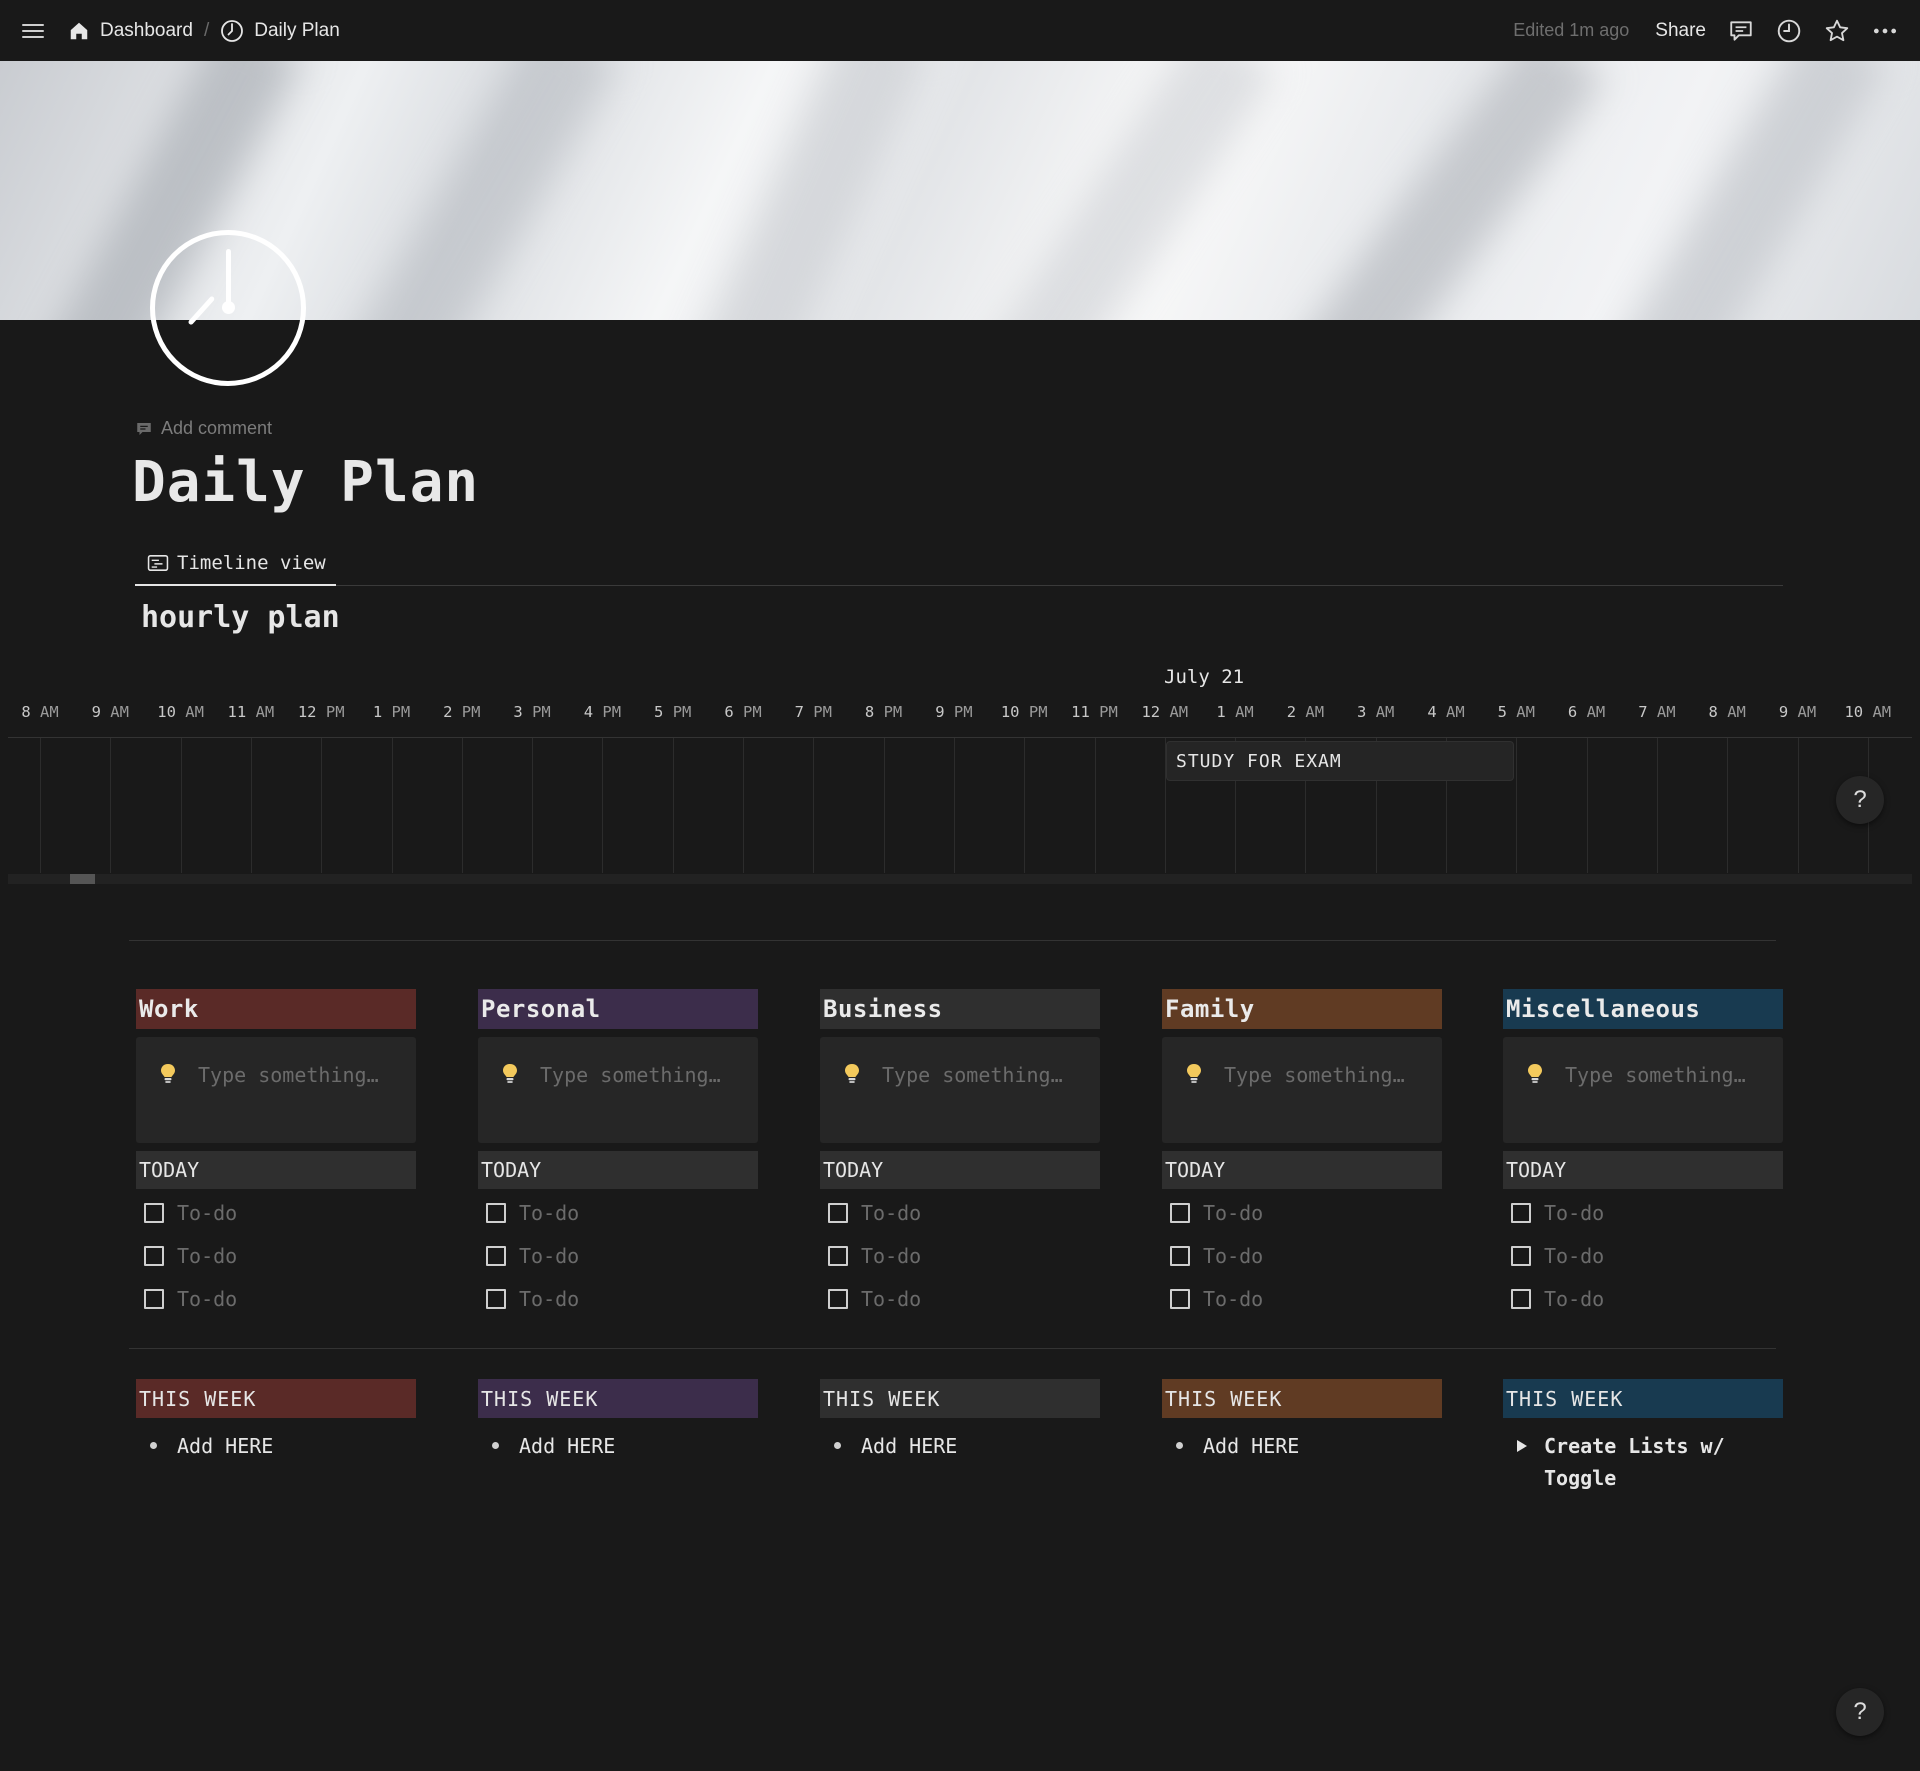  What do you see at coordinates (1643, 1009) in the screenshot?
I see `category-heading: Miscellaneous` at bounding box center [1643, 1009].